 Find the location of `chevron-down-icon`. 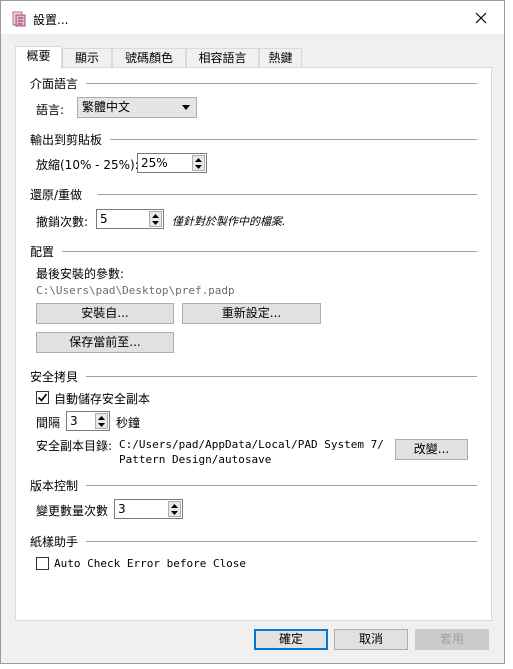

chevron-down-icon is located at coordinates (186, 107).